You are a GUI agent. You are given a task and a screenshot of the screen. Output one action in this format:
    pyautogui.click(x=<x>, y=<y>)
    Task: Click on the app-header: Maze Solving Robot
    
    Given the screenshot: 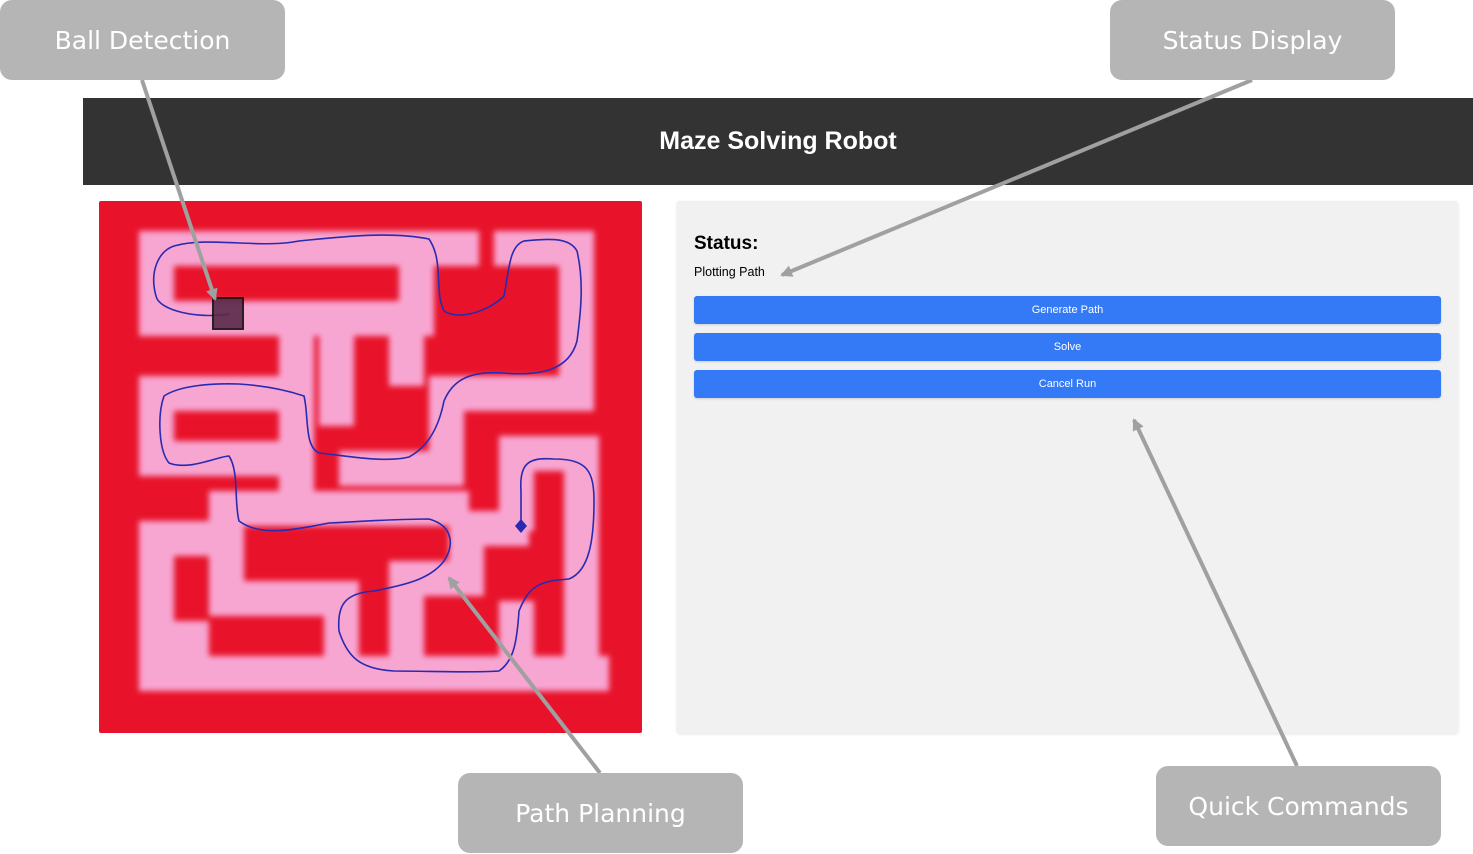 What is the action you would take?
    pyautogui.click(x=778, y=141)
    